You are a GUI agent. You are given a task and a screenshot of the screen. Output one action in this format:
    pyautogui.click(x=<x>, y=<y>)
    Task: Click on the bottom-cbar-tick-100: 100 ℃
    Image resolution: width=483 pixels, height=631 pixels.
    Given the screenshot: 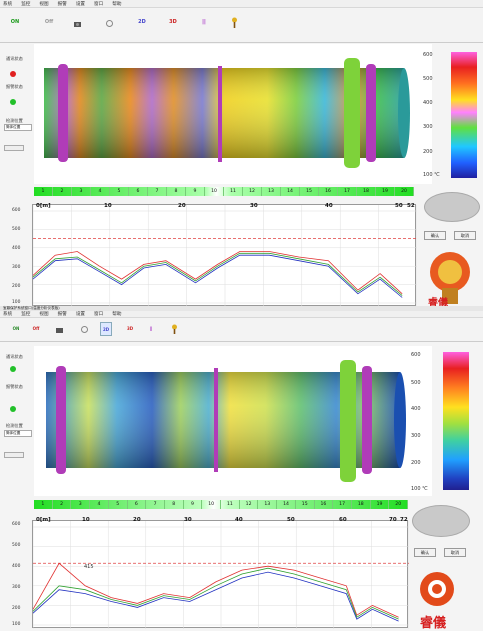 What is the action you would take?
    pyautogui.click(x=419, y=489)
    